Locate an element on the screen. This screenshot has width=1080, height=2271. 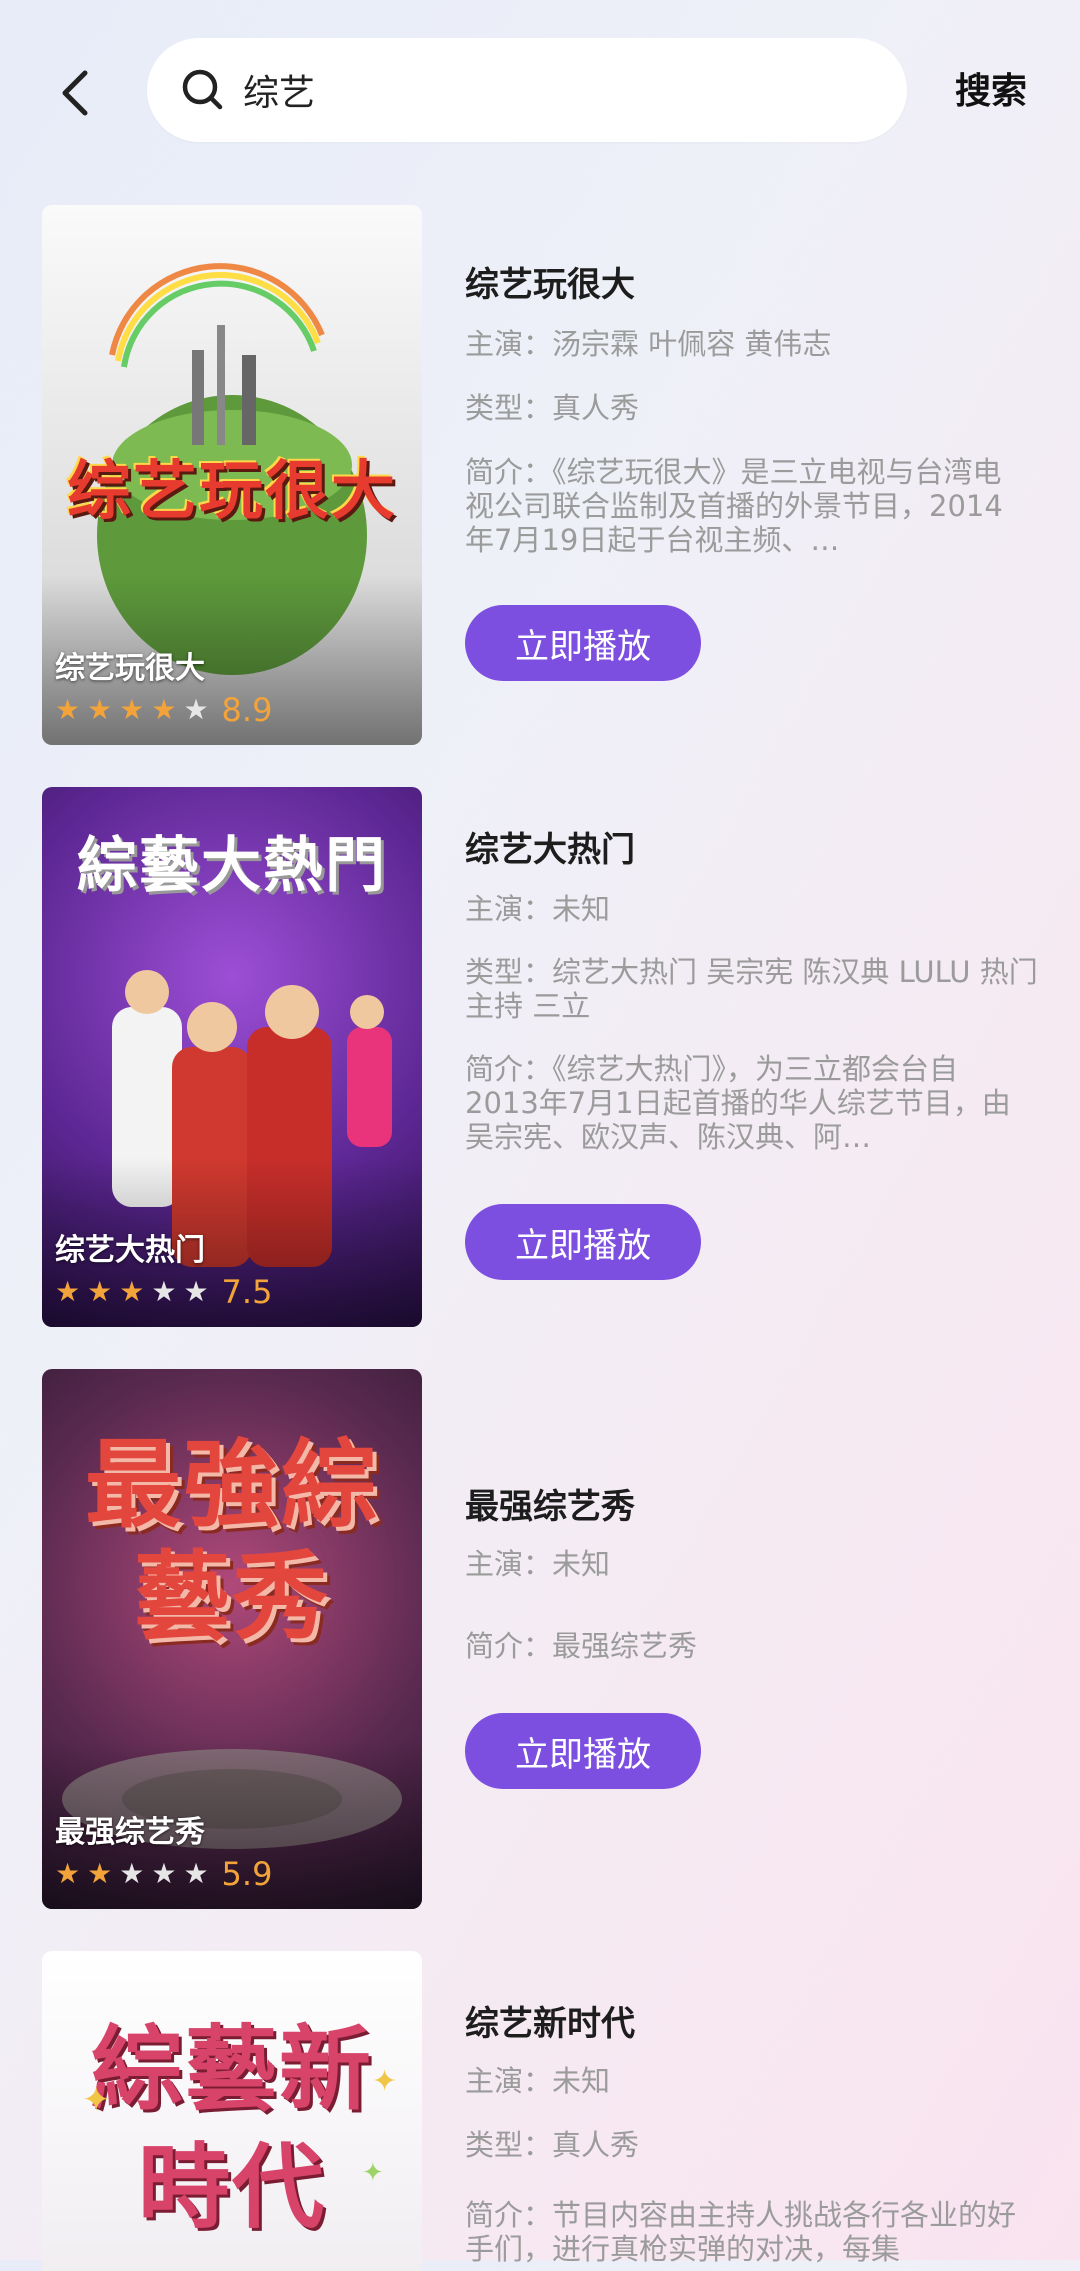
poster-art-text: 最強綜藝秀 is located at coordinates (232, 1541).